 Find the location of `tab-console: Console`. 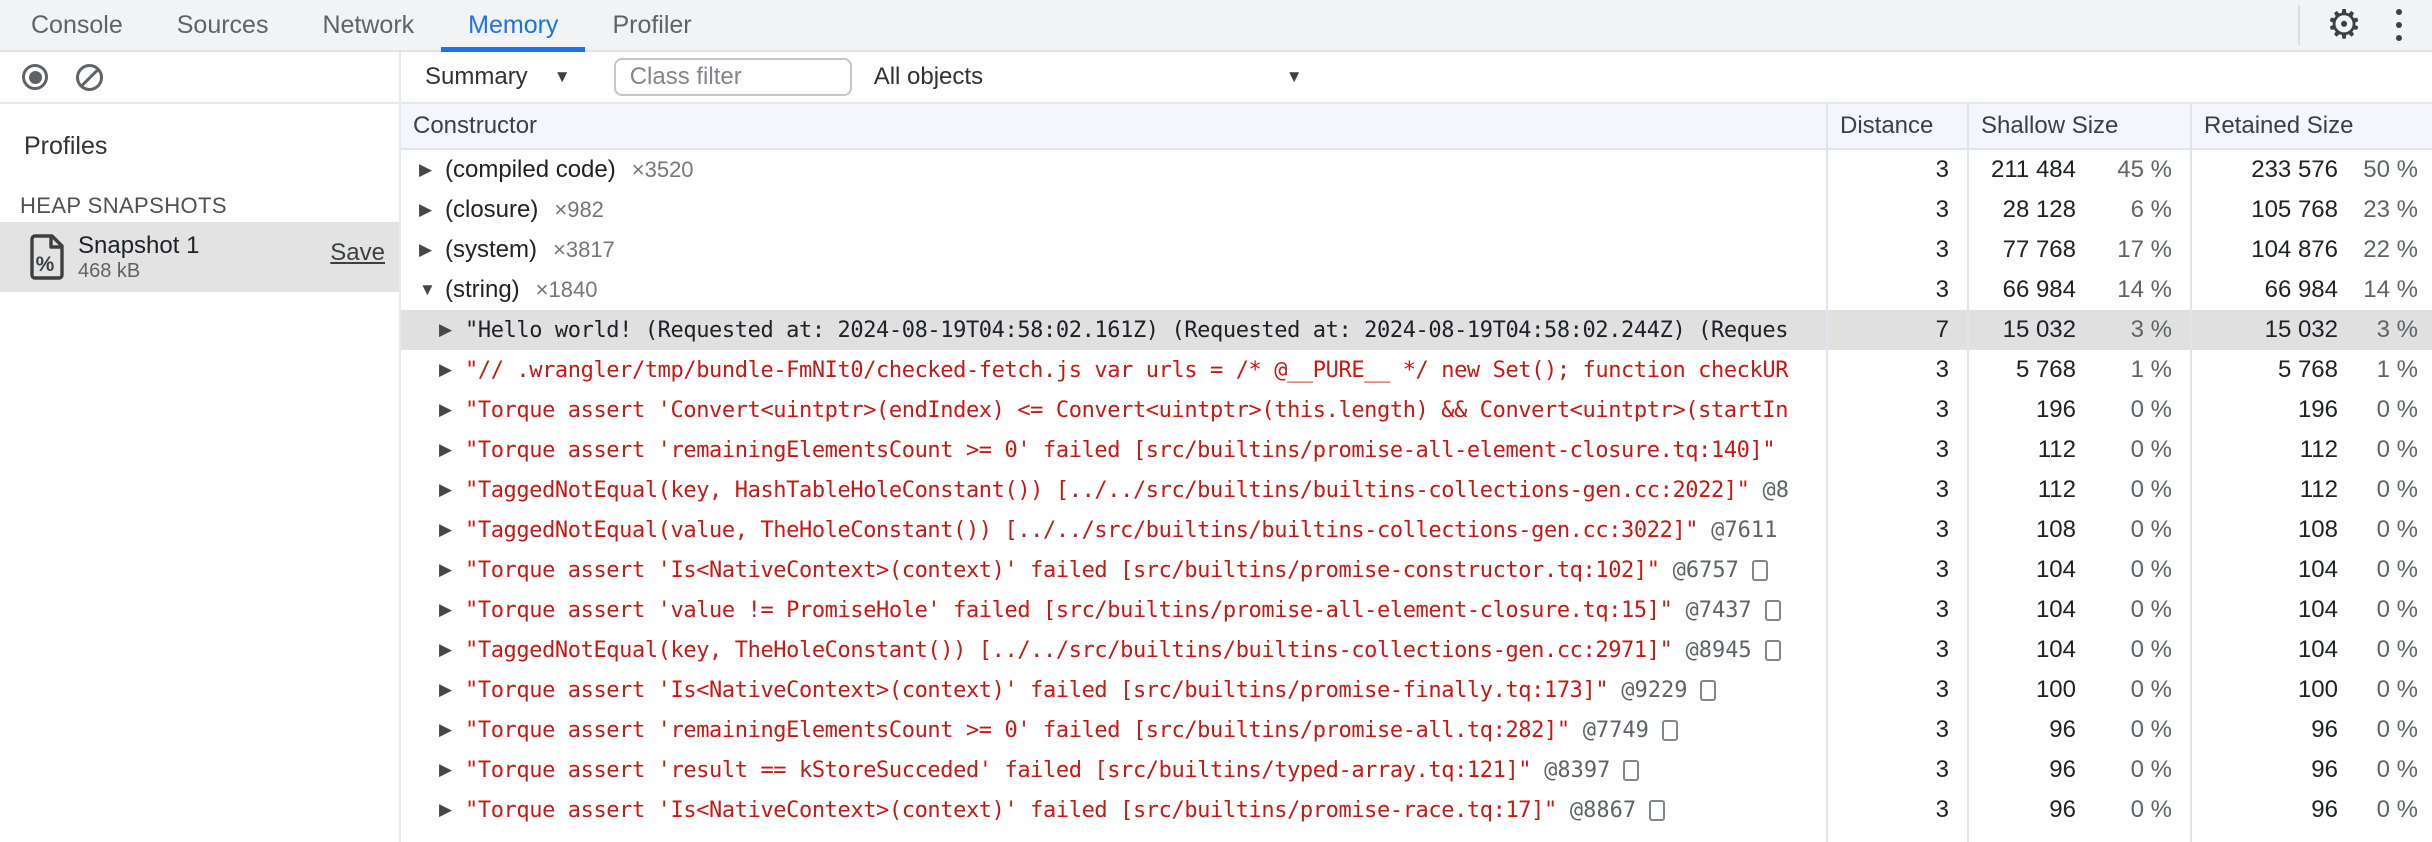

tab-console: Console is located at coordinates (77, 25).